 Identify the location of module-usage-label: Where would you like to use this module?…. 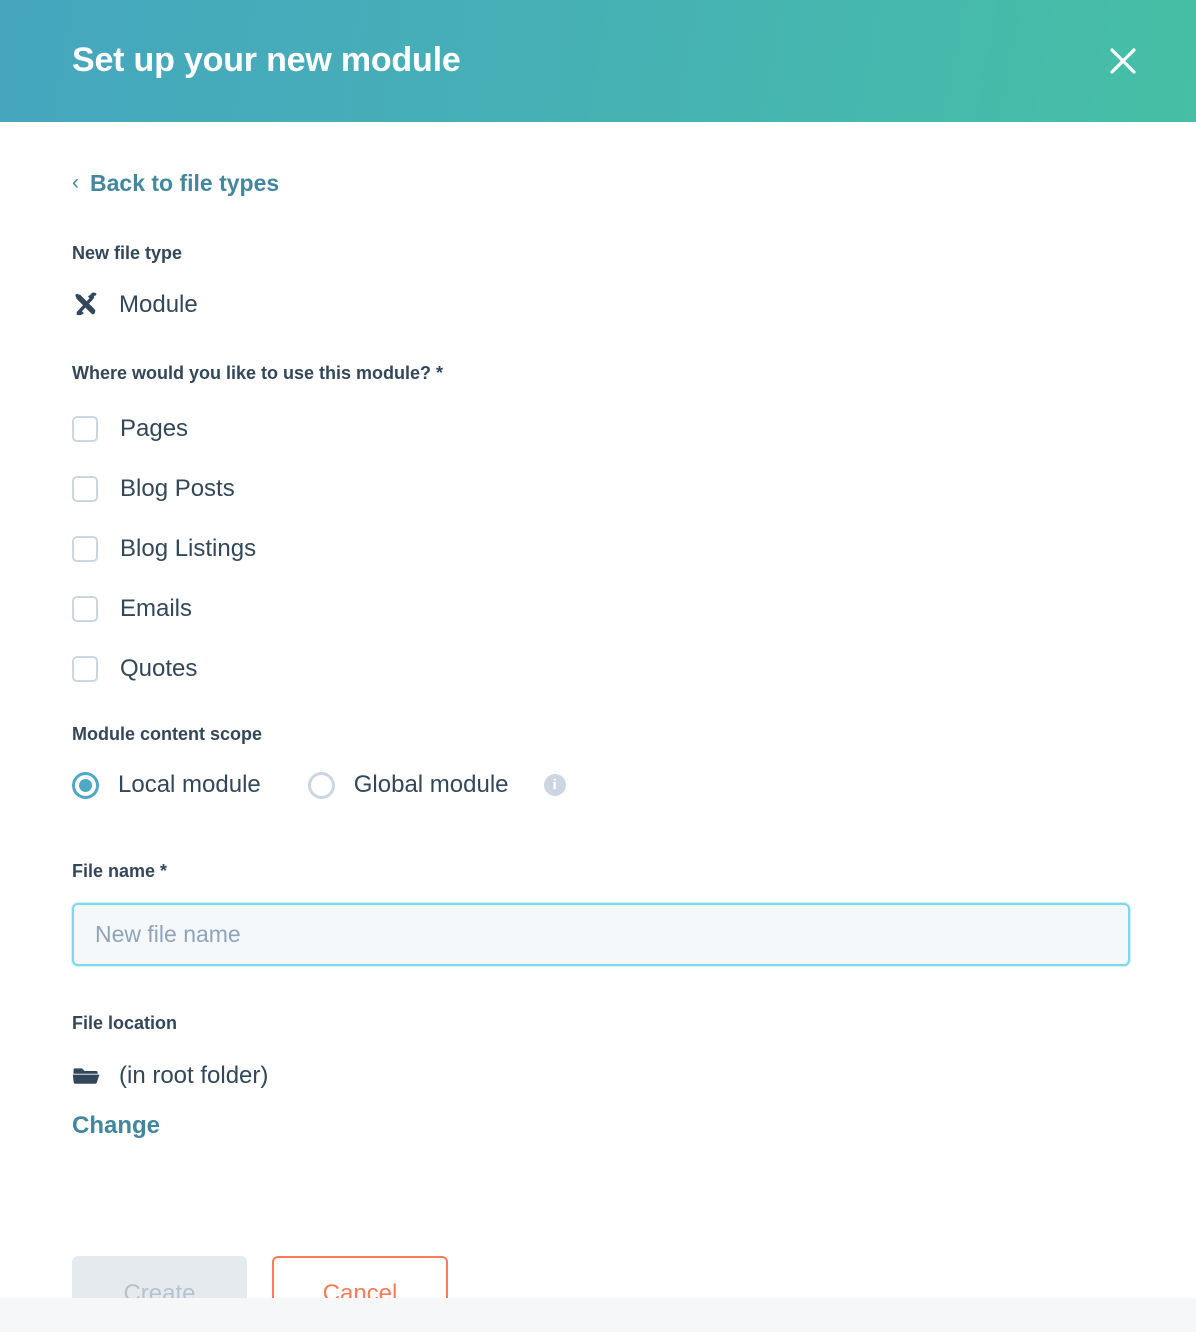
(258, 372).